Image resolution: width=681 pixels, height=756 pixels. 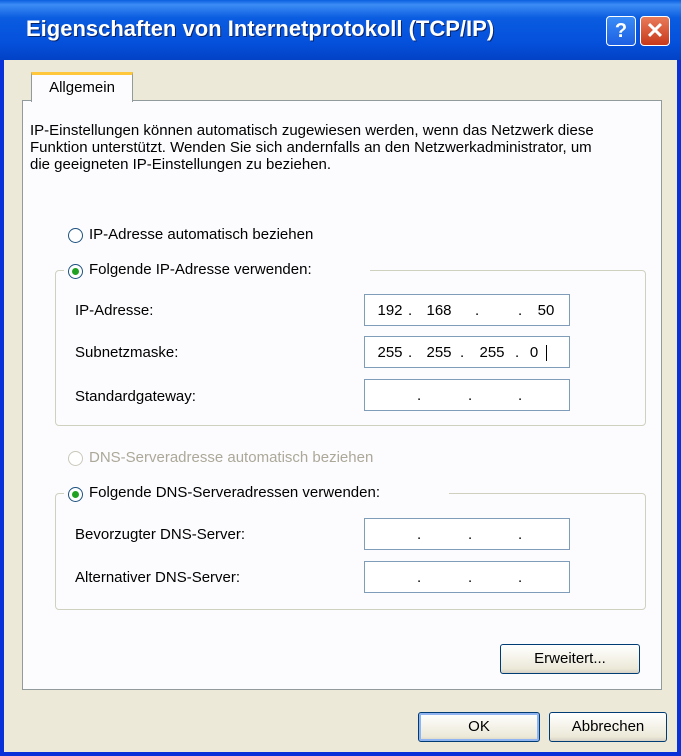 I want to click on dns-auto-label: DNS-Serveradresse automatisch beziehen, so click(x=231, y=457).